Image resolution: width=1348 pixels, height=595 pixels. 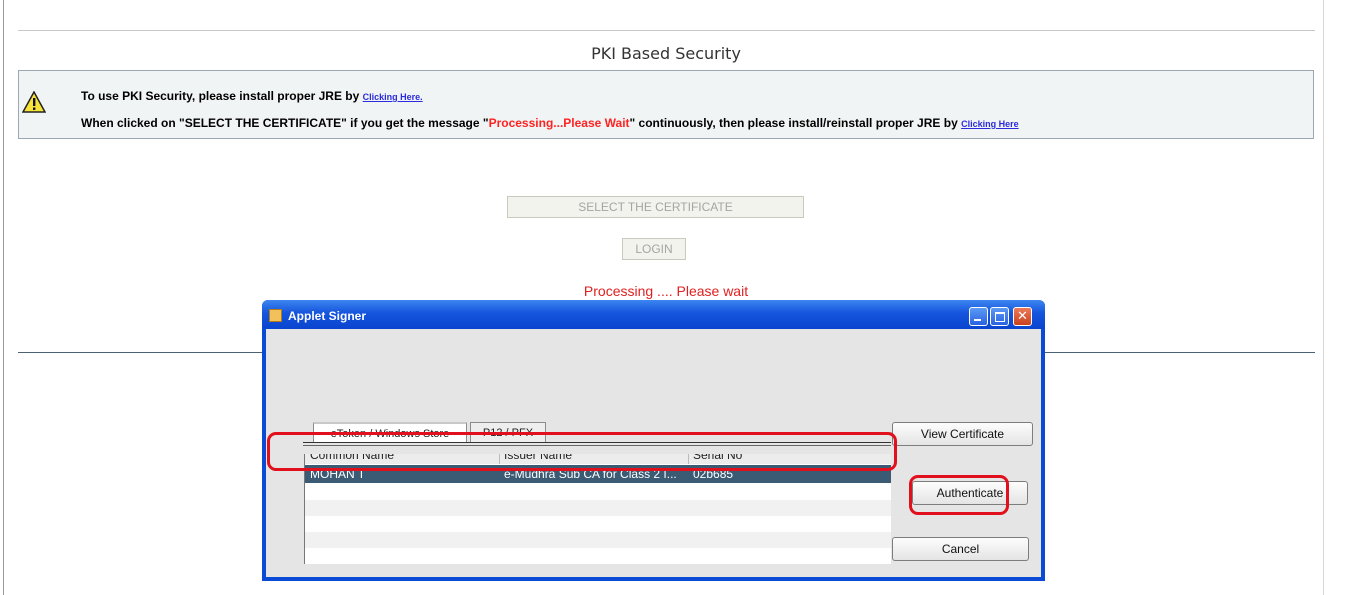 I want to click on close-button: ✕, so click(x=1022, y=316).